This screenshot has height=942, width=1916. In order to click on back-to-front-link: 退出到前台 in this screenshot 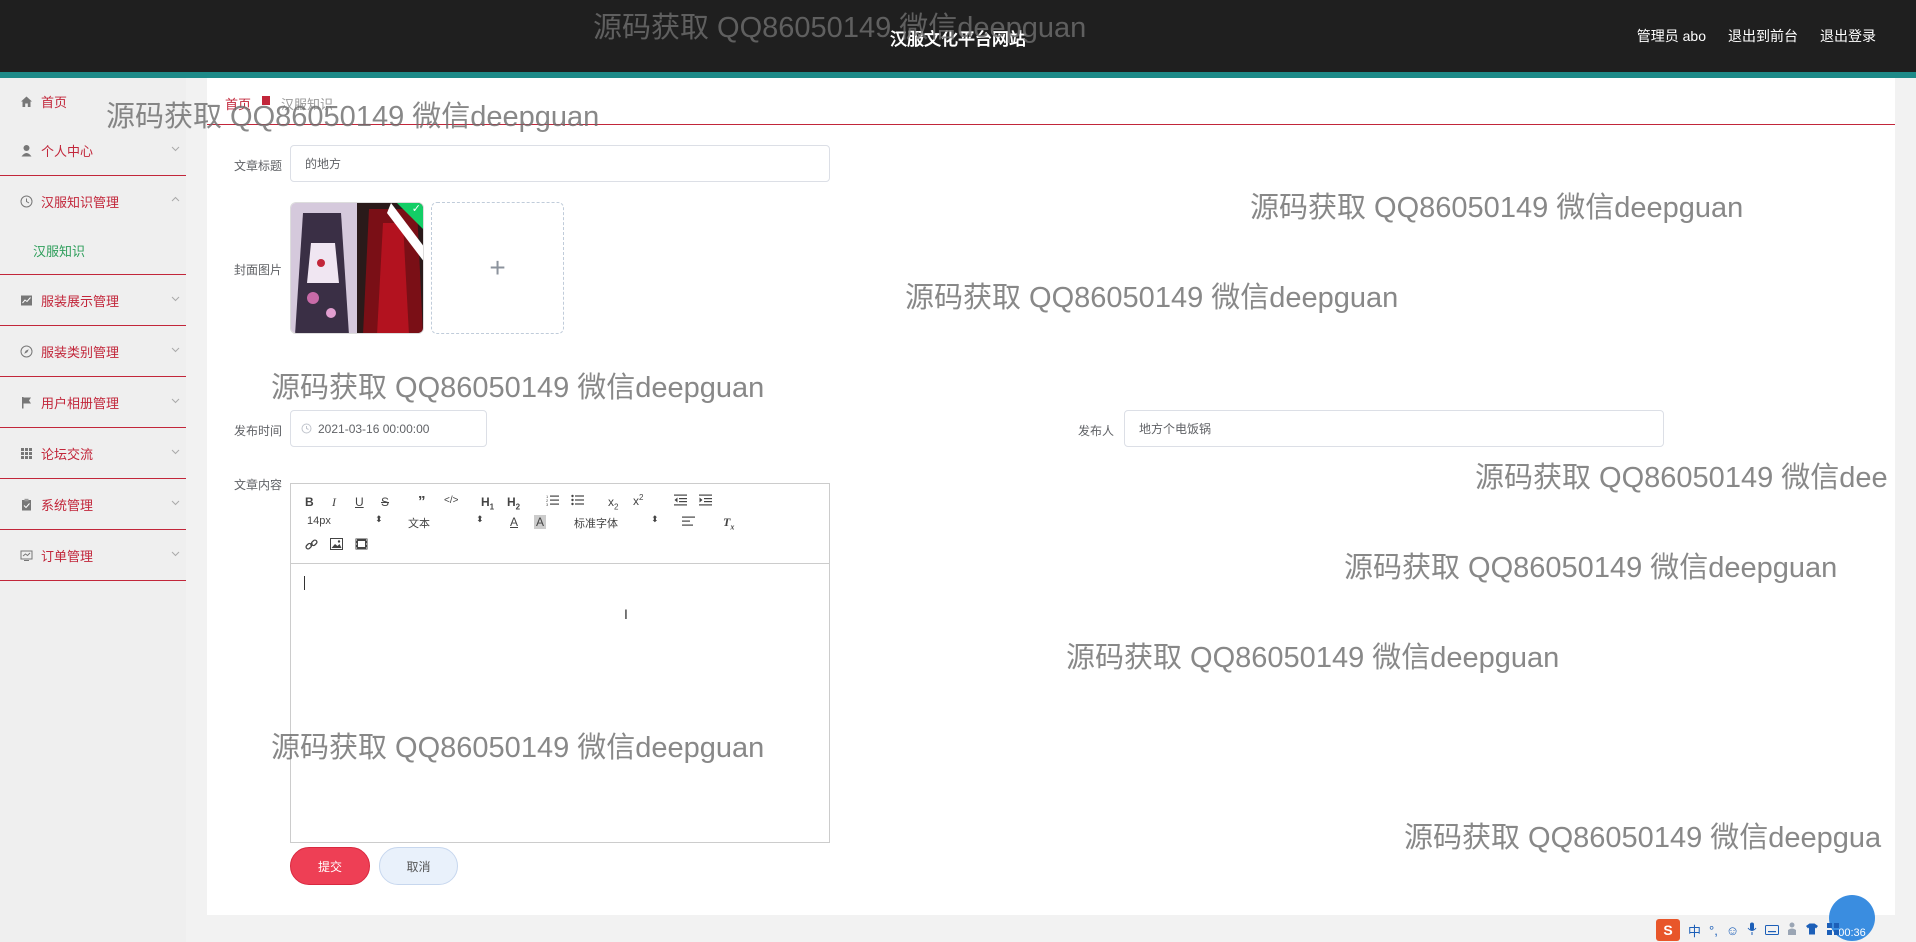, I will do `click(1763, 36)`.